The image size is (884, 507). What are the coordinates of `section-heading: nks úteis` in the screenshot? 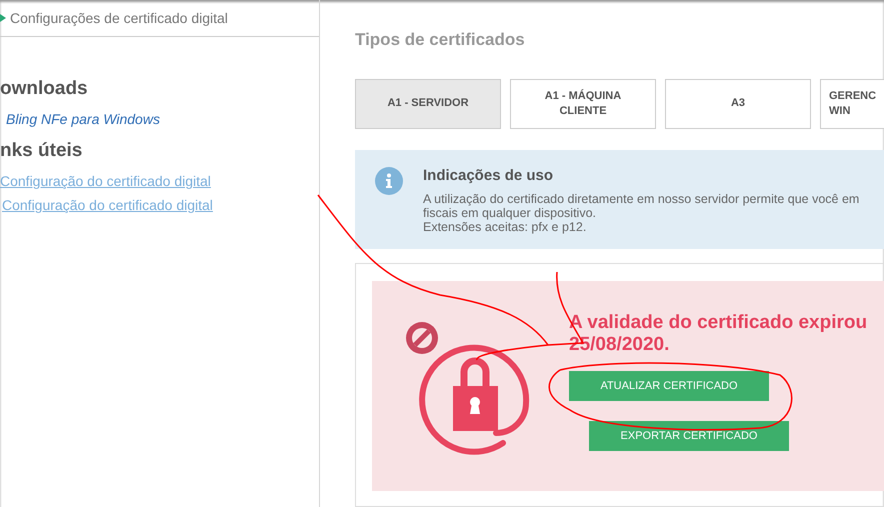 It's located at (41, 151).